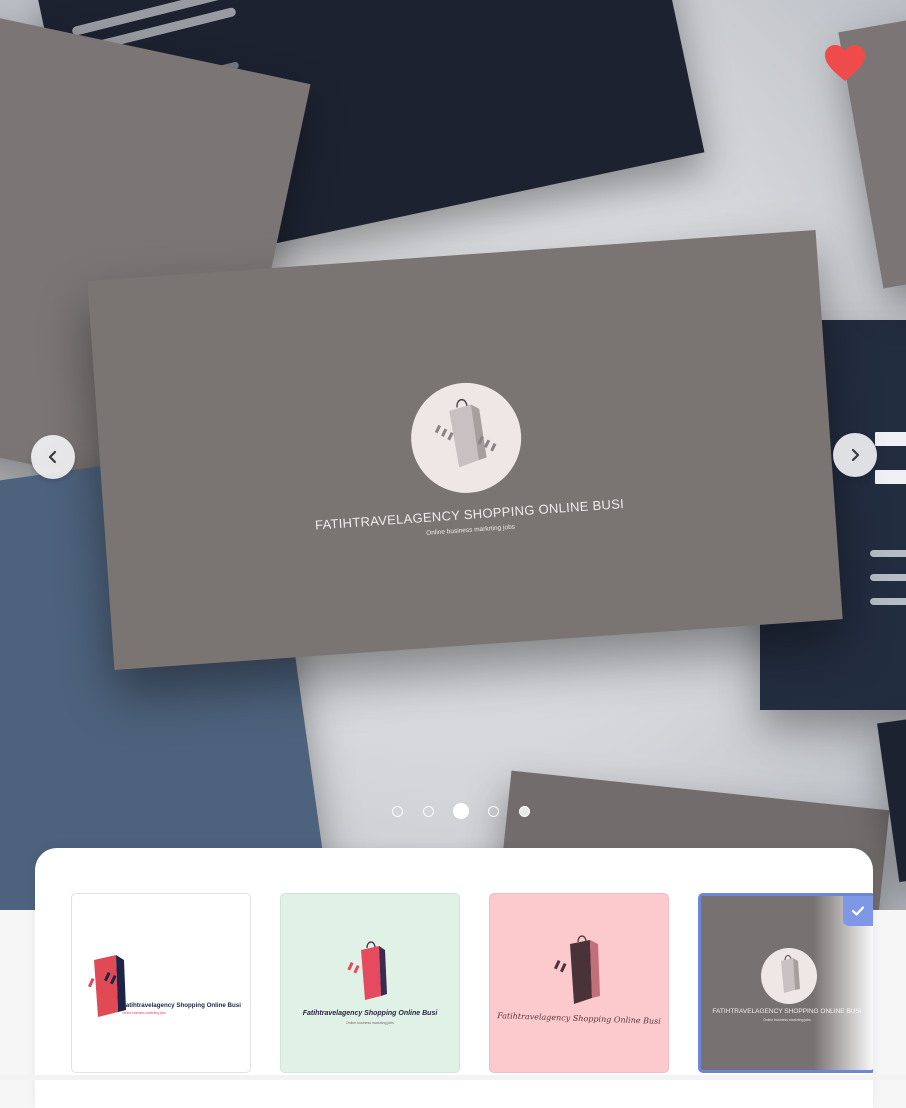  I want to click on selected-check-badge, so click(858, 911).